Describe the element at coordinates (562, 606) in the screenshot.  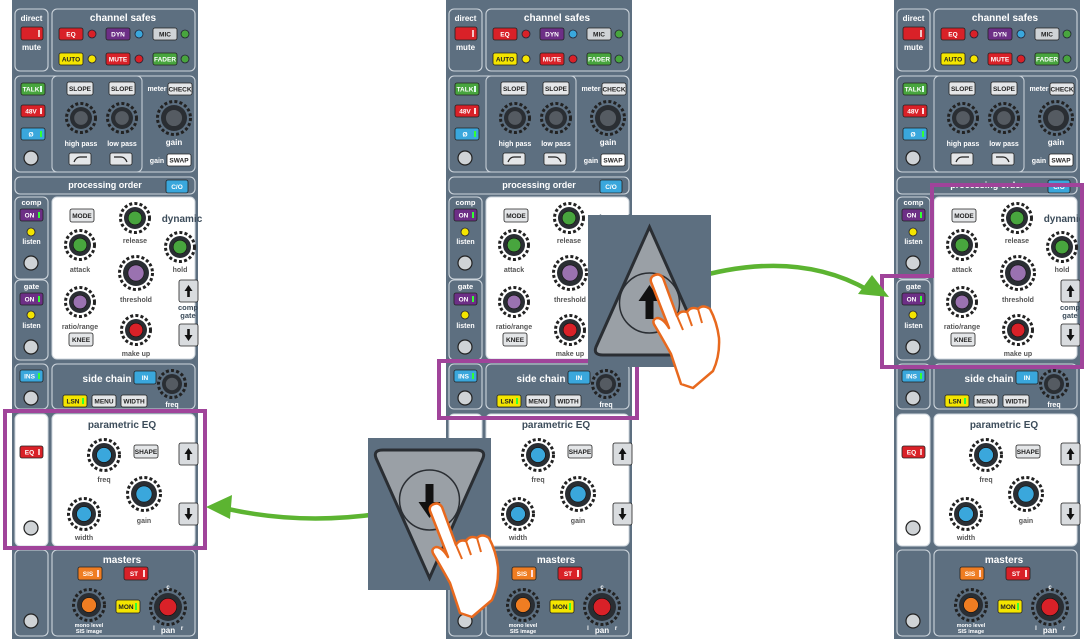
I see `middle-mon-button: MON` at that location.